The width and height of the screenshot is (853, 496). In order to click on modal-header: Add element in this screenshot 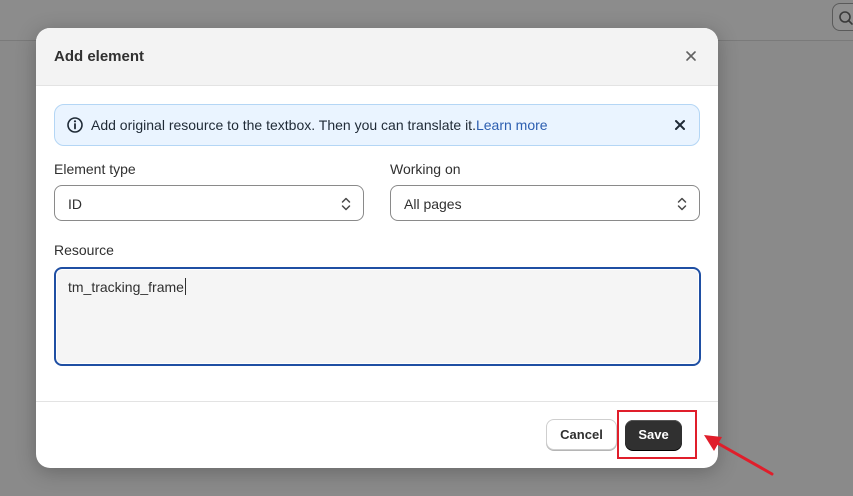, I will do `click(377, 57)`.